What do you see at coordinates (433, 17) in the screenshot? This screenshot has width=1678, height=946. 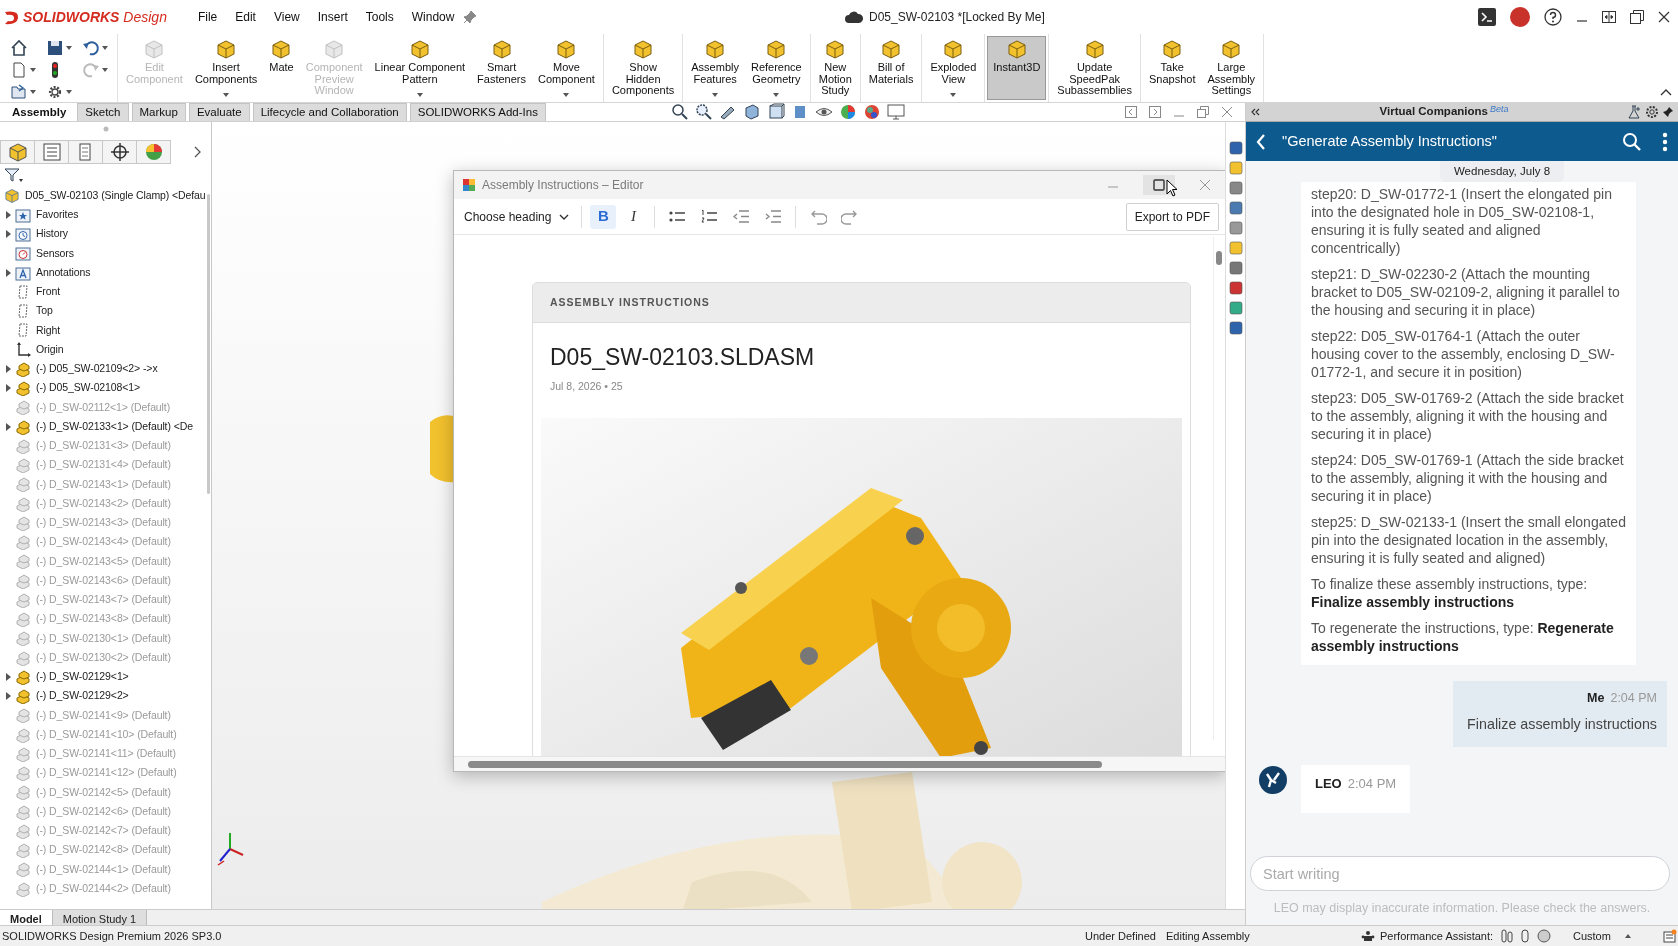 I see `menu-item: Window` at bounding box center [433, 17].